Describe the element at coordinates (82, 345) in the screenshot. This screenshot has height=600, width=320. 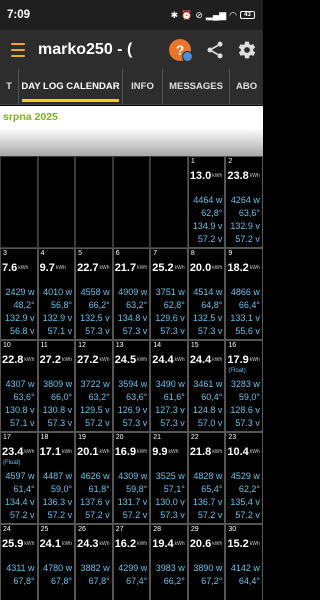
I see `day-number: 12` at that location.